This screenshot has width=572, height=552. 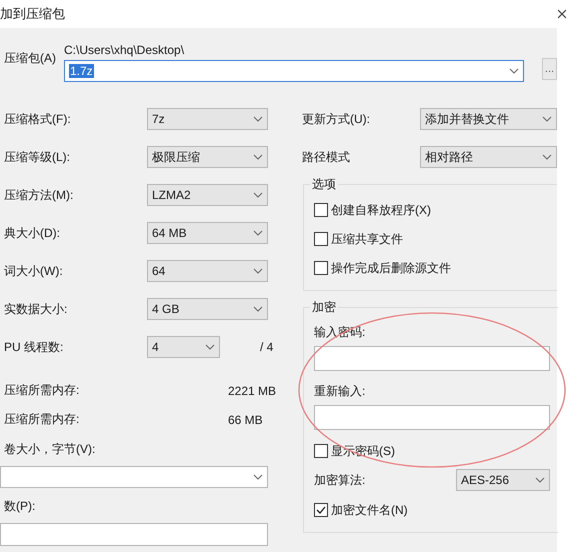 I want to click on dropdown: 64 MB, so click(x=207, y=233).